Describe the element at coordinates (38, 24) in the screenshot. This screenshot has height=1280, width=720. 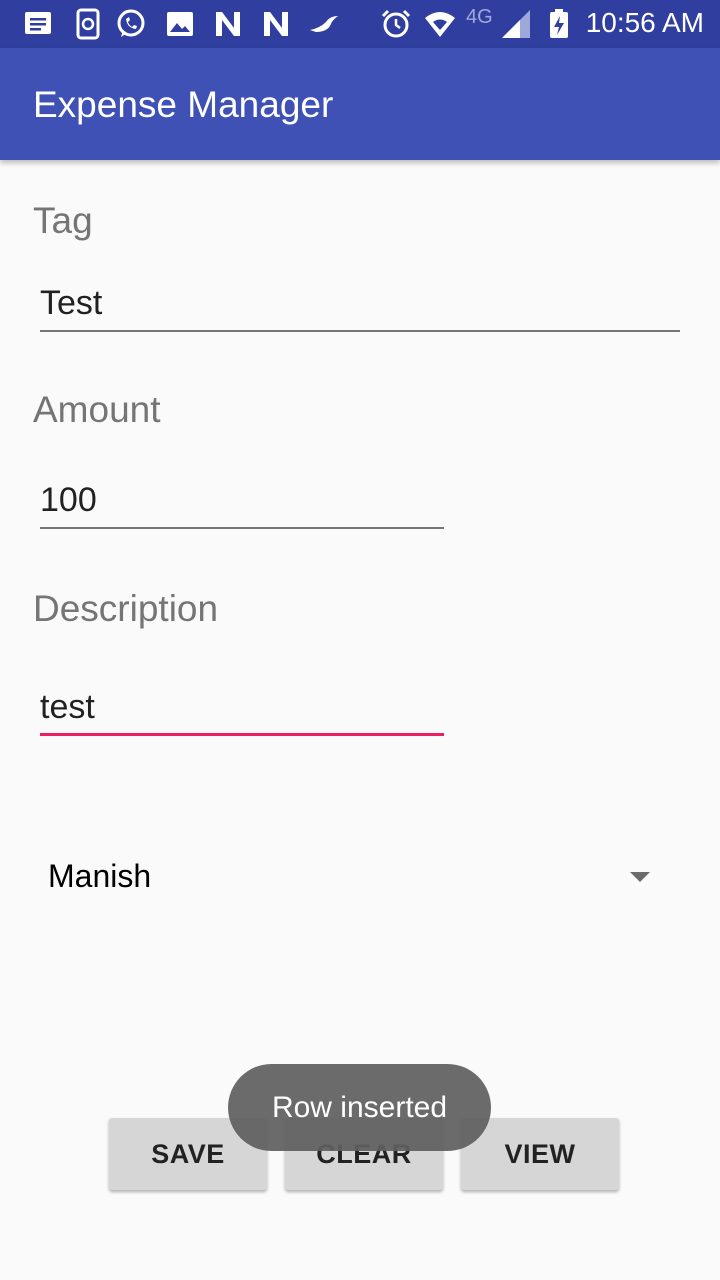
I see `message-icon` at that location.